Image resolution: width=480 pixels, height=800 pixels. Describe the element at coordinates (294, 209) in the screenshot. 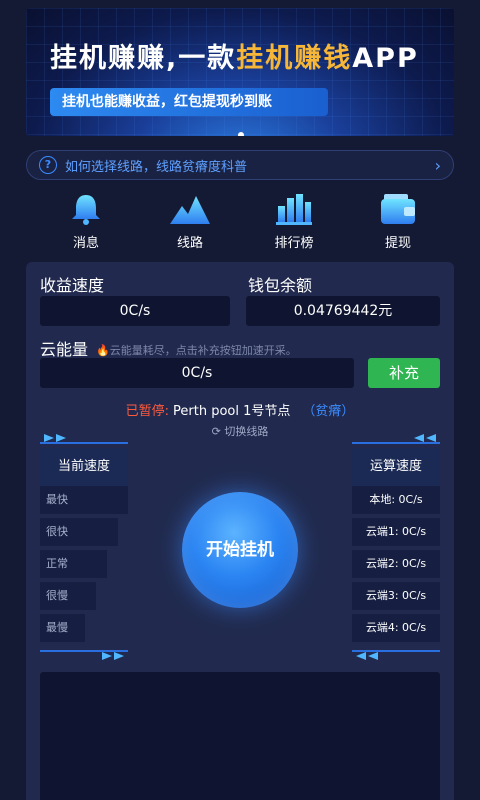

I see `bar-chart-icon` at that location.